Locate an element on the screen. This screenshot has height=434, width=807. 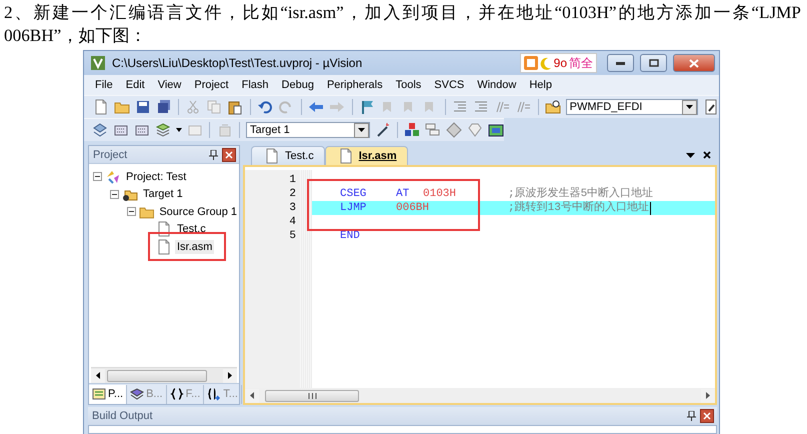
panel-title: Build Output is located at coordinates (123, 416).